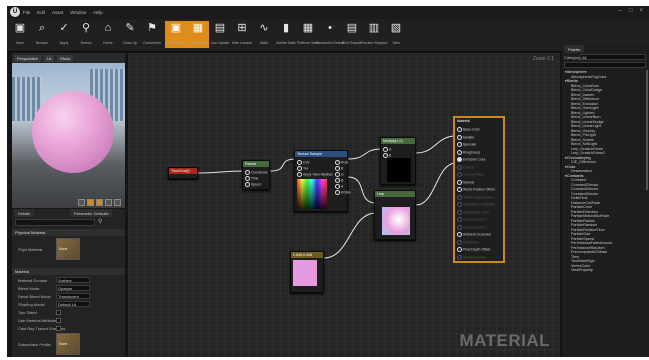 This screenshot has height=360, width=649. What do you see at coordinates (468, 129) in the screenshot?
I see `node-pin: Base Color` at bounding box center [468, 129].